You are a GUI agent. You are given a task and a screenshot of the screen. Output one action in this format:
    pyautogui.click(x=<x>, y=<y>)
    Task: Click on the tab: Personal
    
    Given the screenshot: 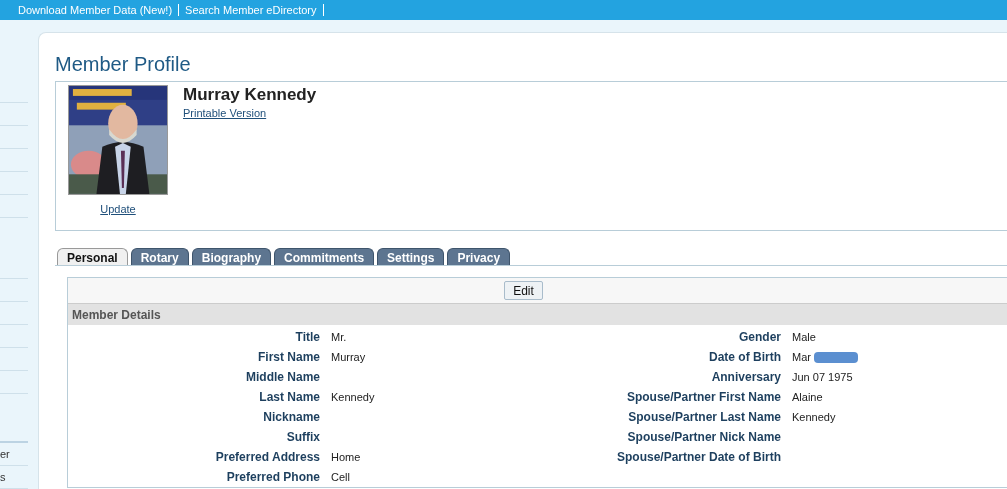 What is the action you would take?
    pyautogui.click(x=92, y=256)
    